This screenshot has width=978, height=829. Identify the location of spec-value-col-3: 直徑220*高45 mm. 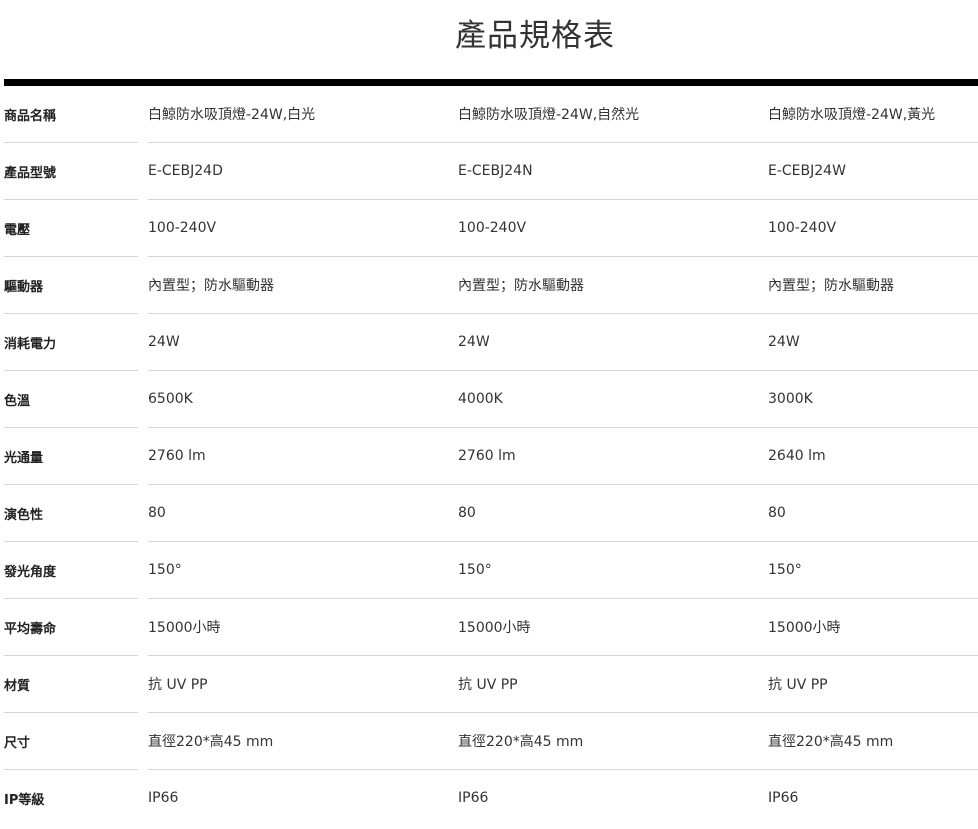
(873, 741).